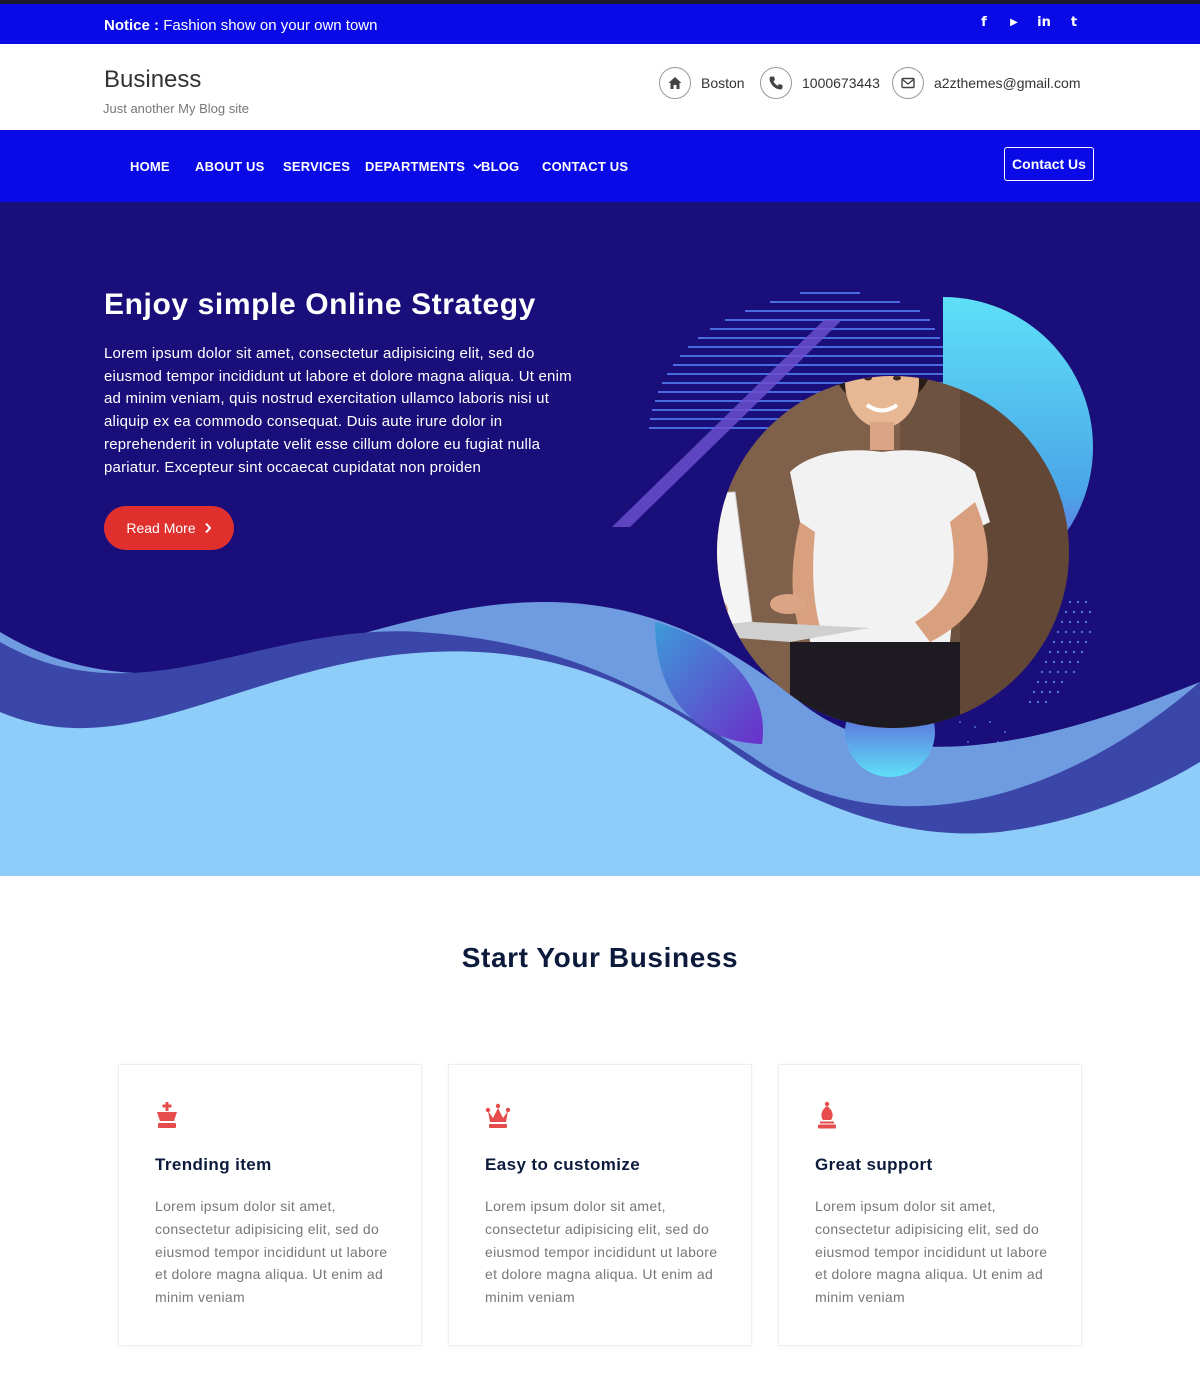  I want to click on contact-email-text: a2zthemes@gmail.com, so click(1007, 83).